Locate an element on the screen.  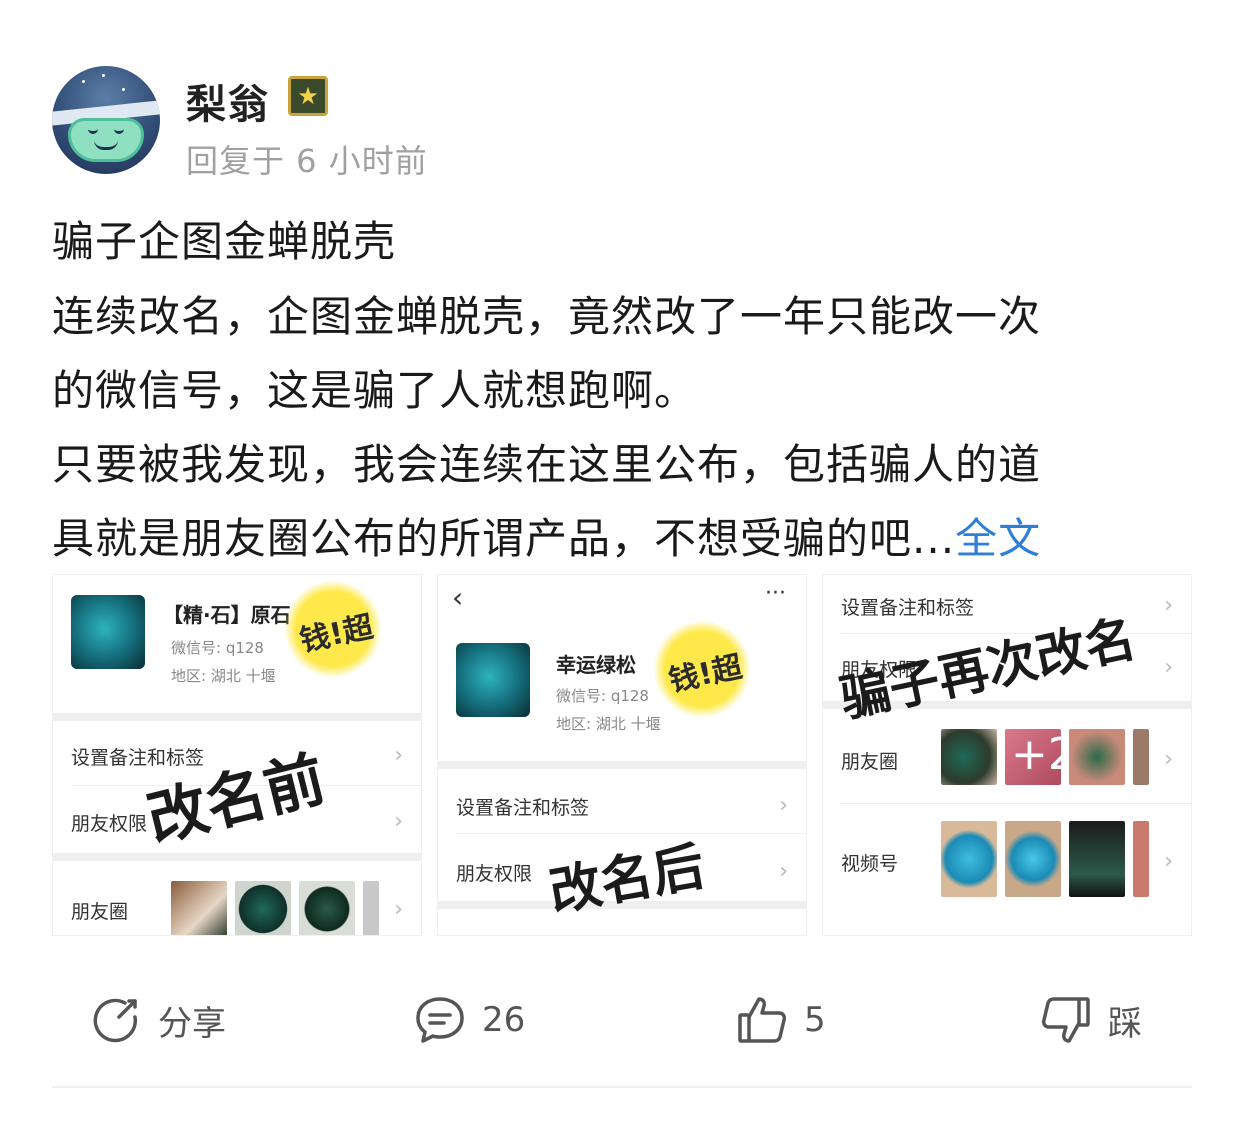
thumbs-down-icon is located at coordinates (1066, 1020).